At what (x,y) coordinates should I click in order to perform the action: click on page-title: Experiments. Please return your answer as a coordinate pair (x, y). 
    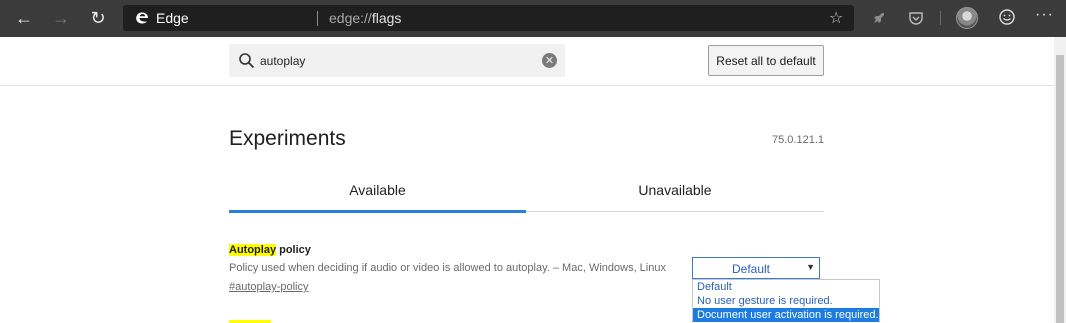
    Looking at the image, I should click on (287, 138).